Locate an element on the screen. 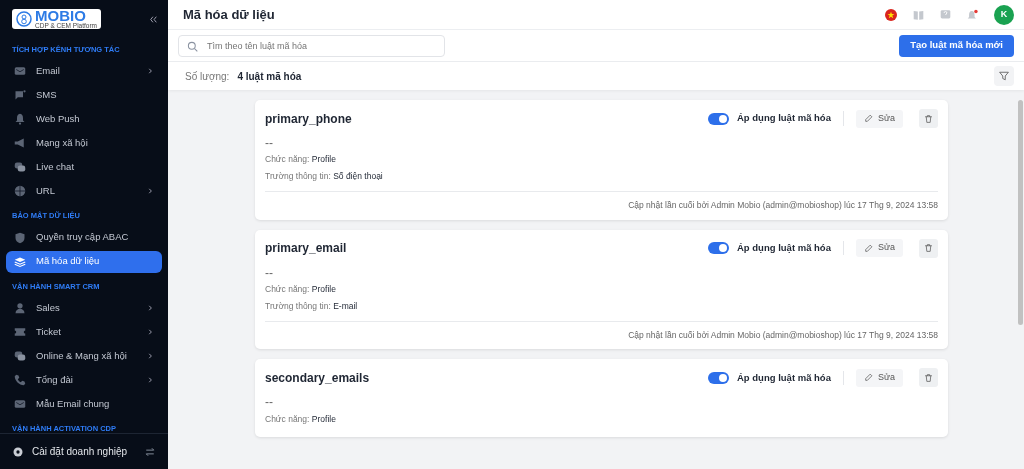 Image resolution: width=1024 pixels, height=469 pixels. shield-icon is located at coordinates (20, 237).